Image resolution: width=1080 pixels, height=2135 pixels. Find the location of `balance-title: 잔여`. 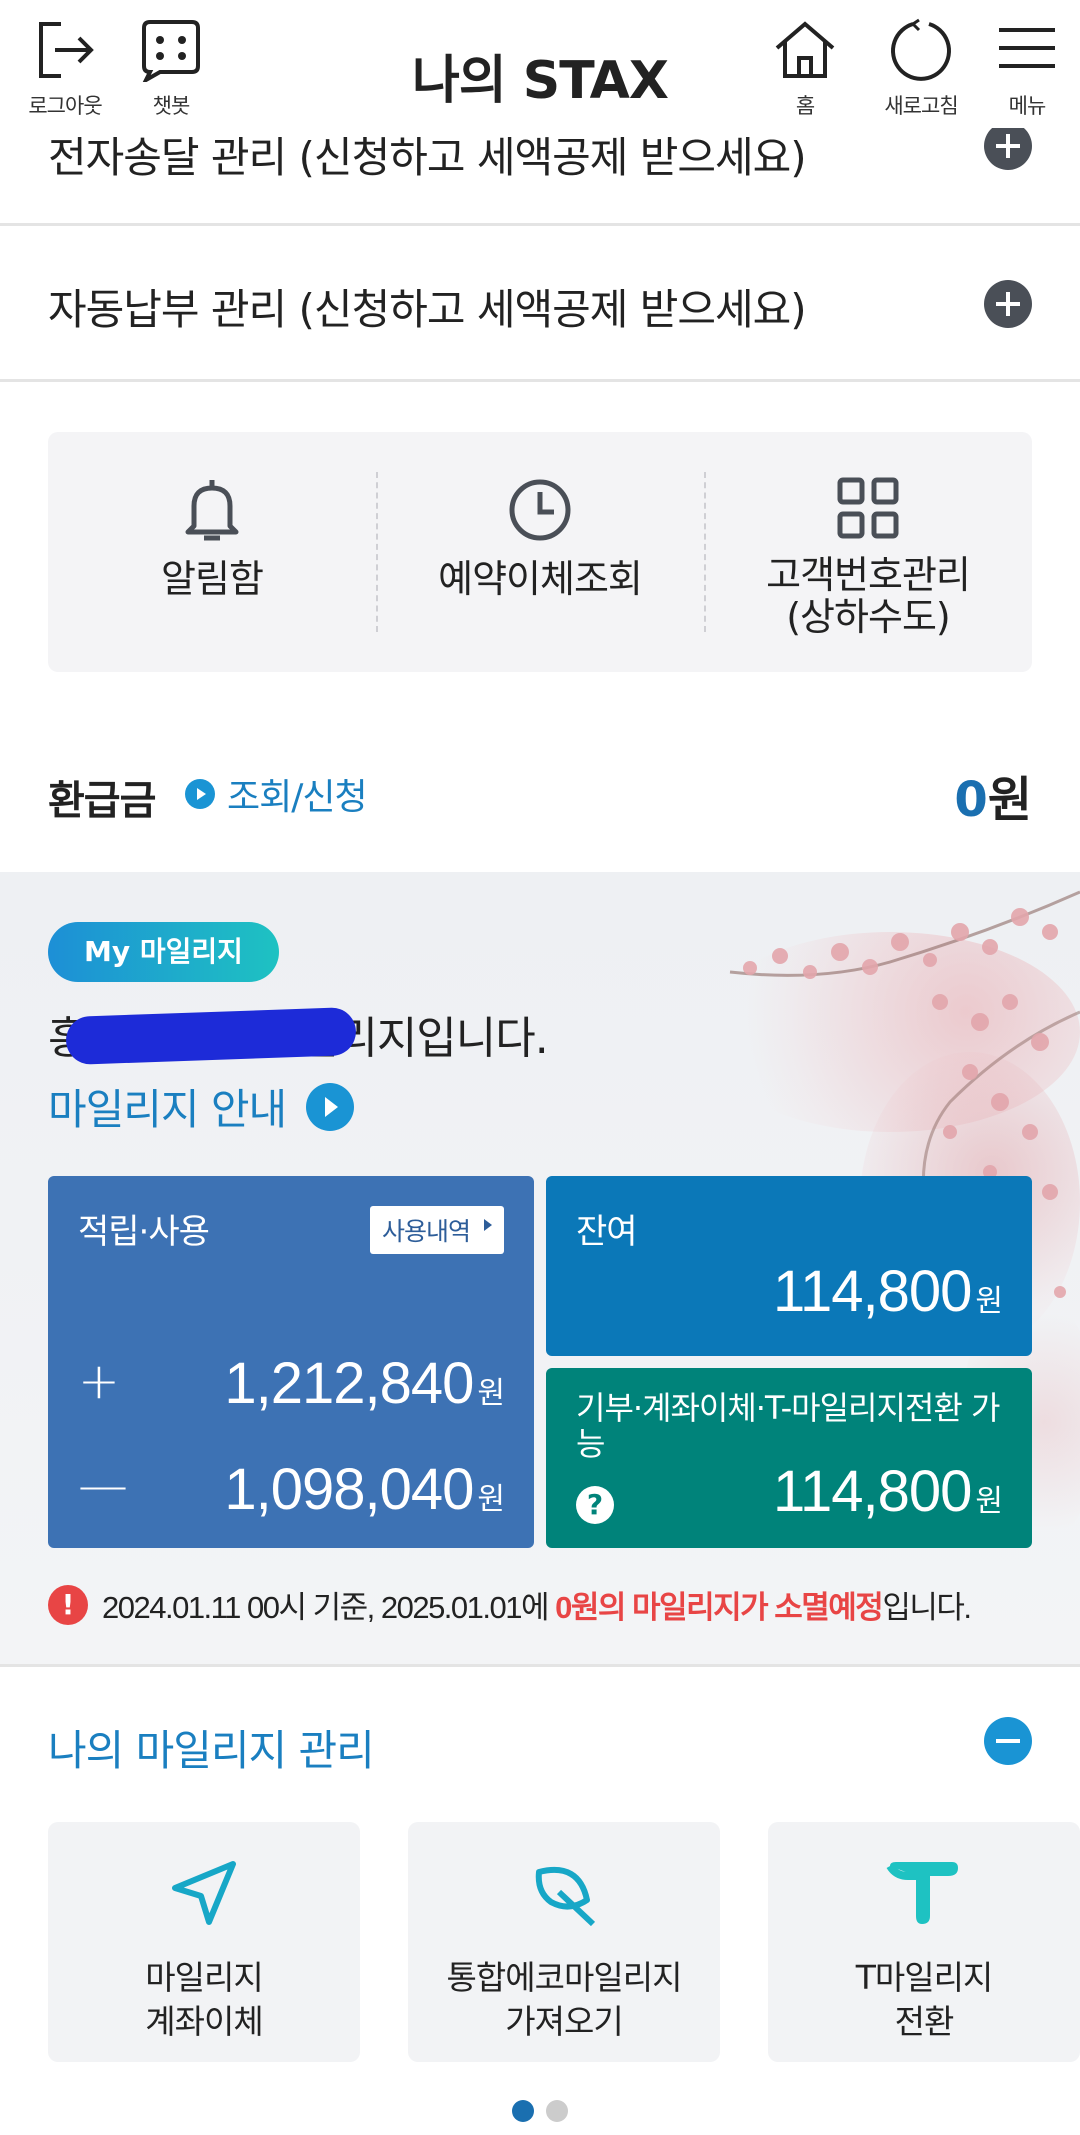

balance-title: 잔여 is located at coordinates (607, 1232).